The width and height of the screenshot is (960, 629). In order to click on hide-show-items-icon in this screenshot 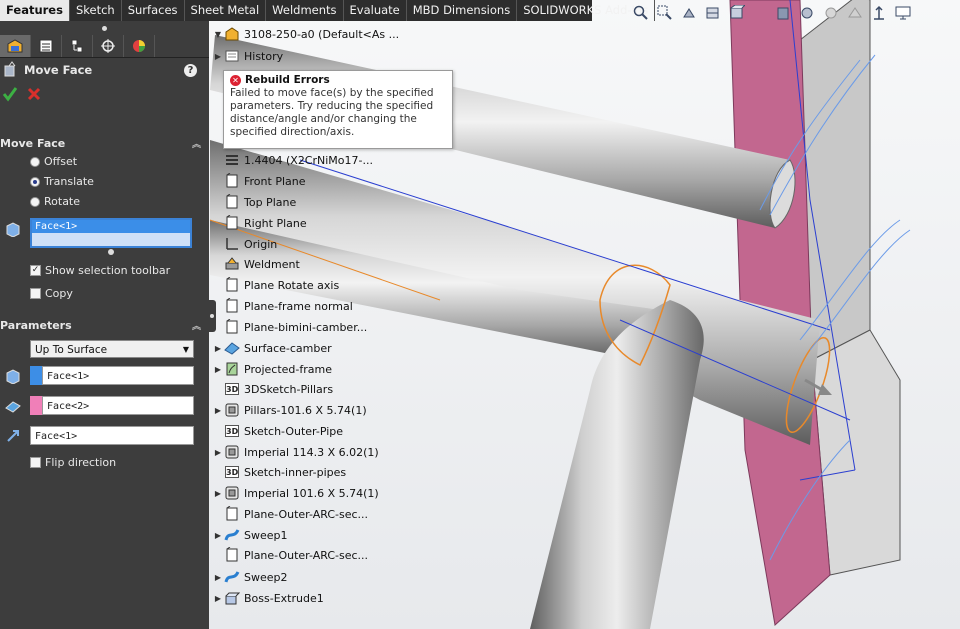, I will do `click(807, 13)`.